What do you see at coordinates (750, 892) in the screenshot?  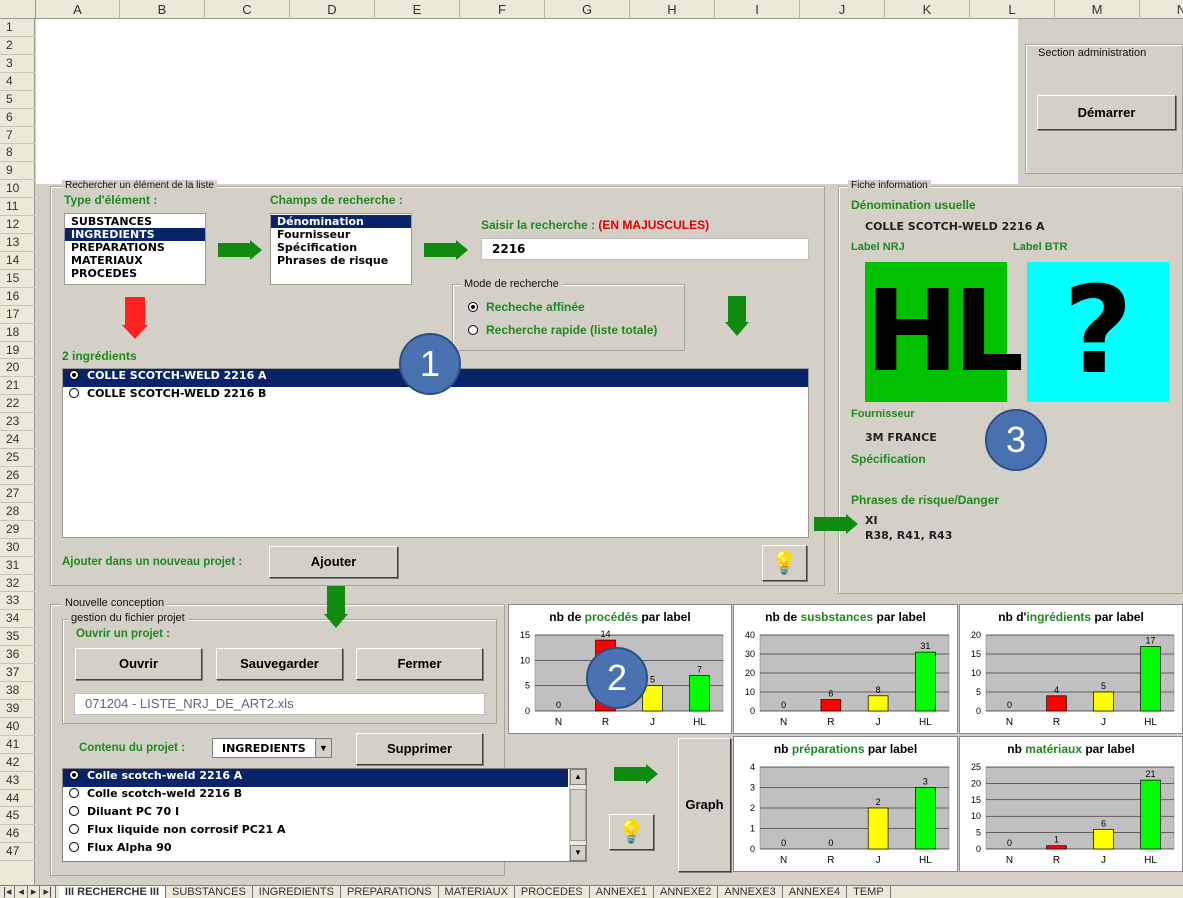 I see `sheet-tab: ANNEXE3` at bounding box center [750, 892].